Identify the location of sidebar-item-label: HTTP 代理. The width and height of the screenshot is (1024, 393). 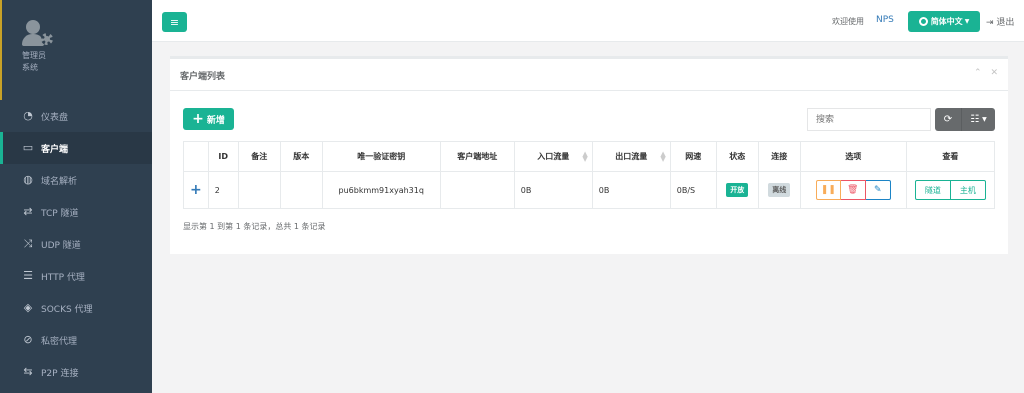
(63, 277).